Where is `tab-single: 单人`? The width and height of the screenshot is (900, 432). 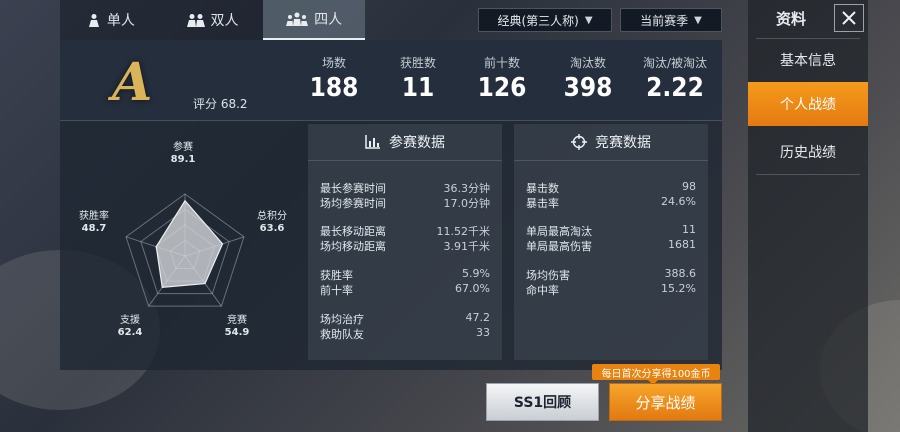
tab-single: 单人 is located at coordinates (111, 20).